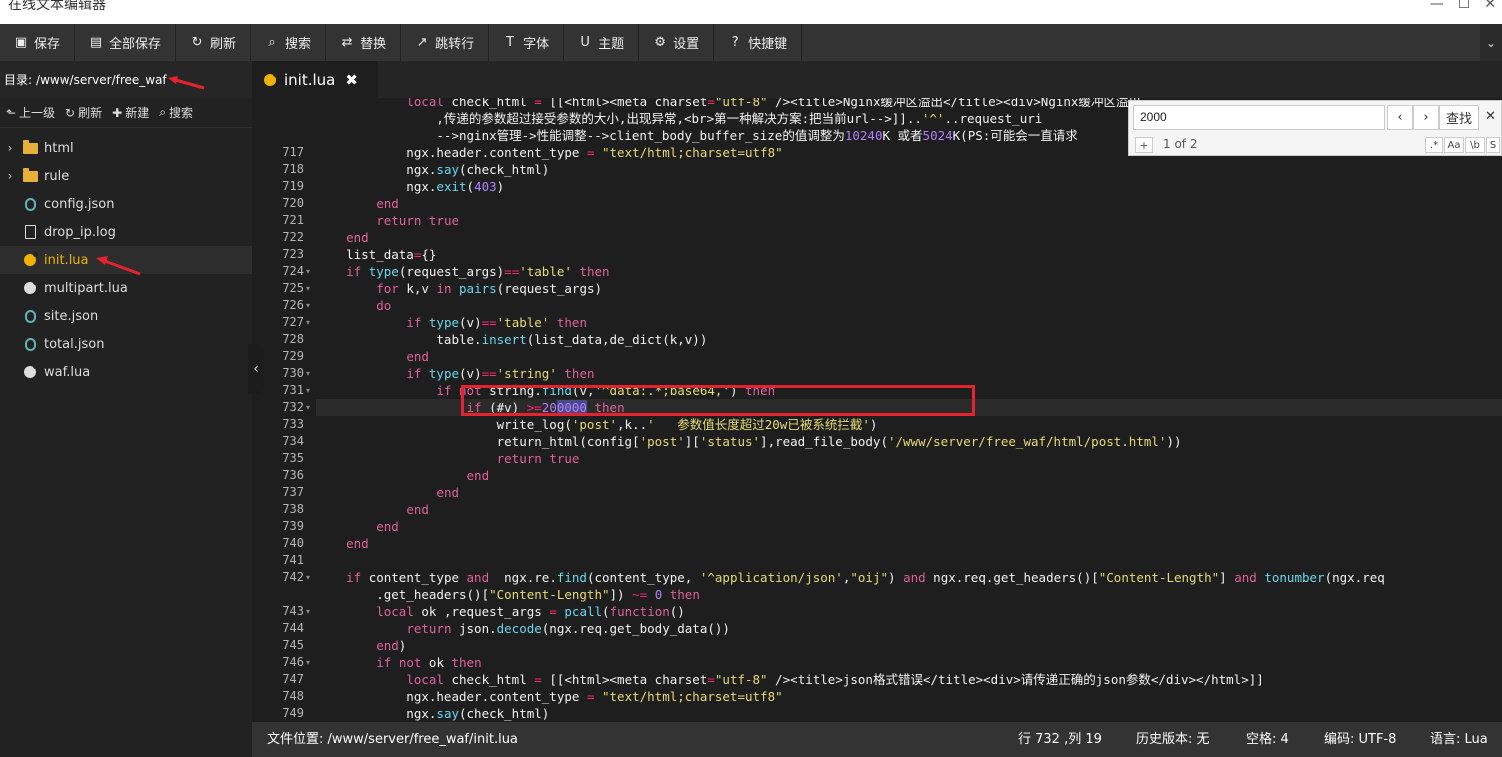  What do you see at coordinates (256, 369) in the screenshot?
I see `sidebar-toggle-button: ‹` at bounding box center [256, 369].